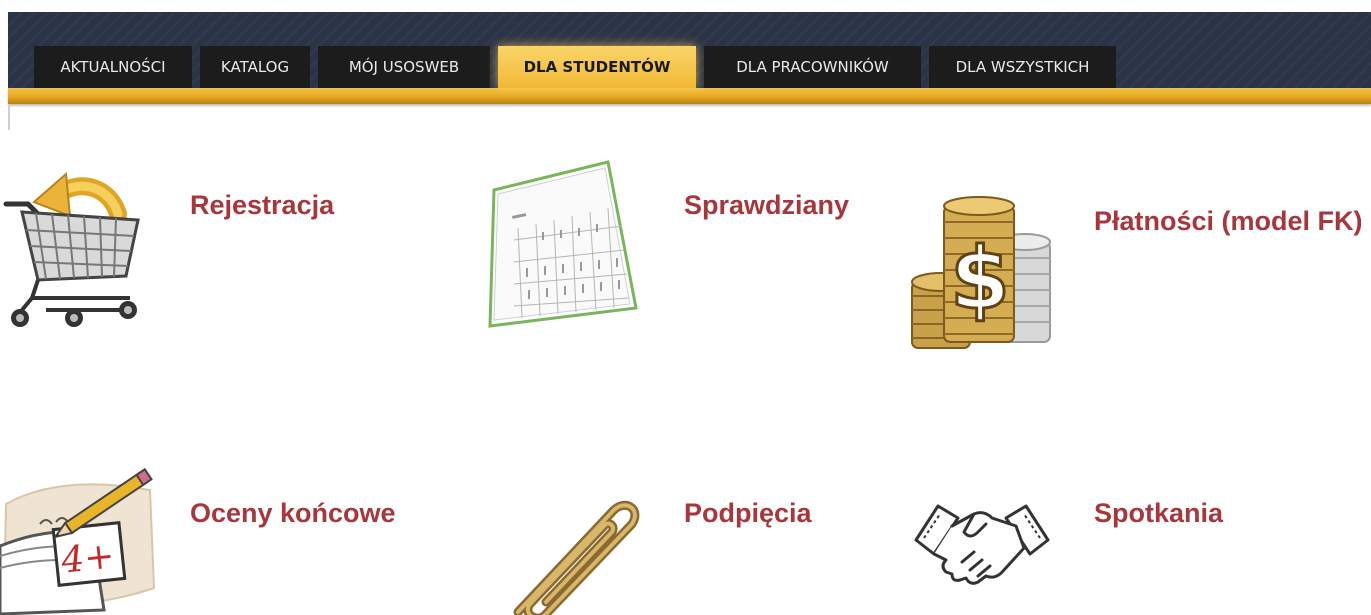  I want to click on handshake-icon, so click(982, 545).